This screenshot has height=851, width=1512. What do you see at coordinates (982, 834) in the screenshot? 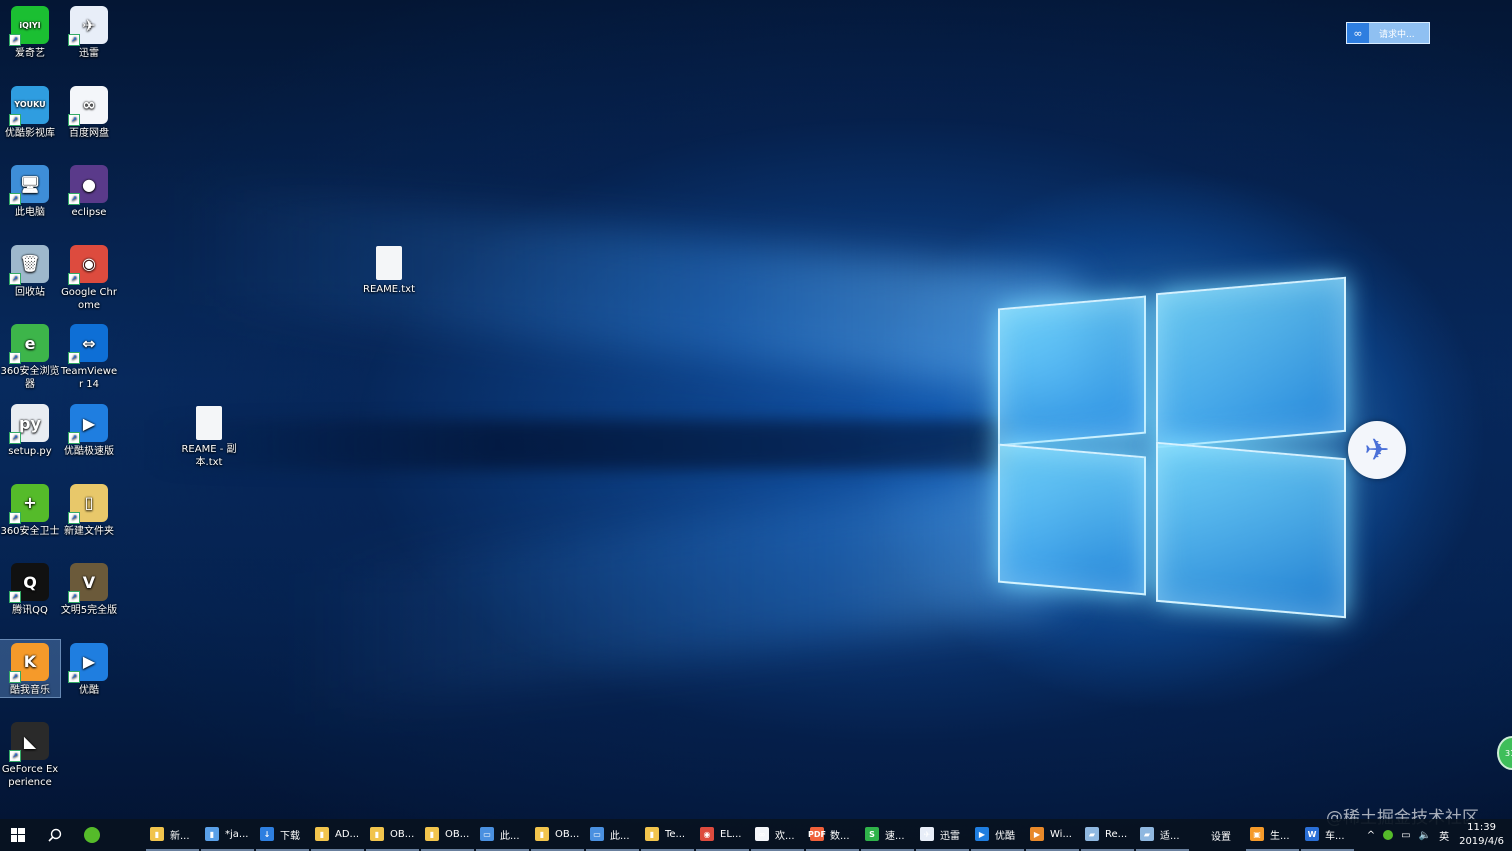
I see `taskbar-app-icon: ▶` at bounding box center [982, 834].